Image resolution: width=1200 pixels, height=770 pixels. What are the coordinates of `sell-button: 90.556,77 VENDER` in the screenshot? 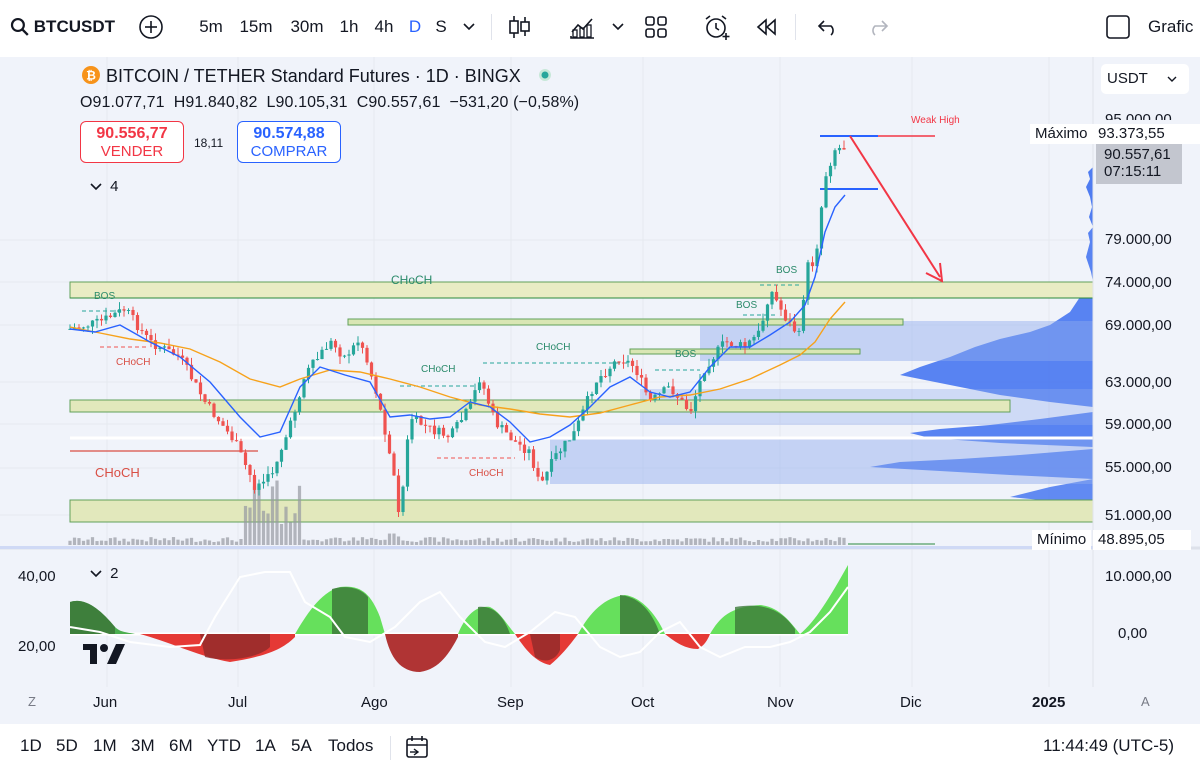 It's located at (132, 142).